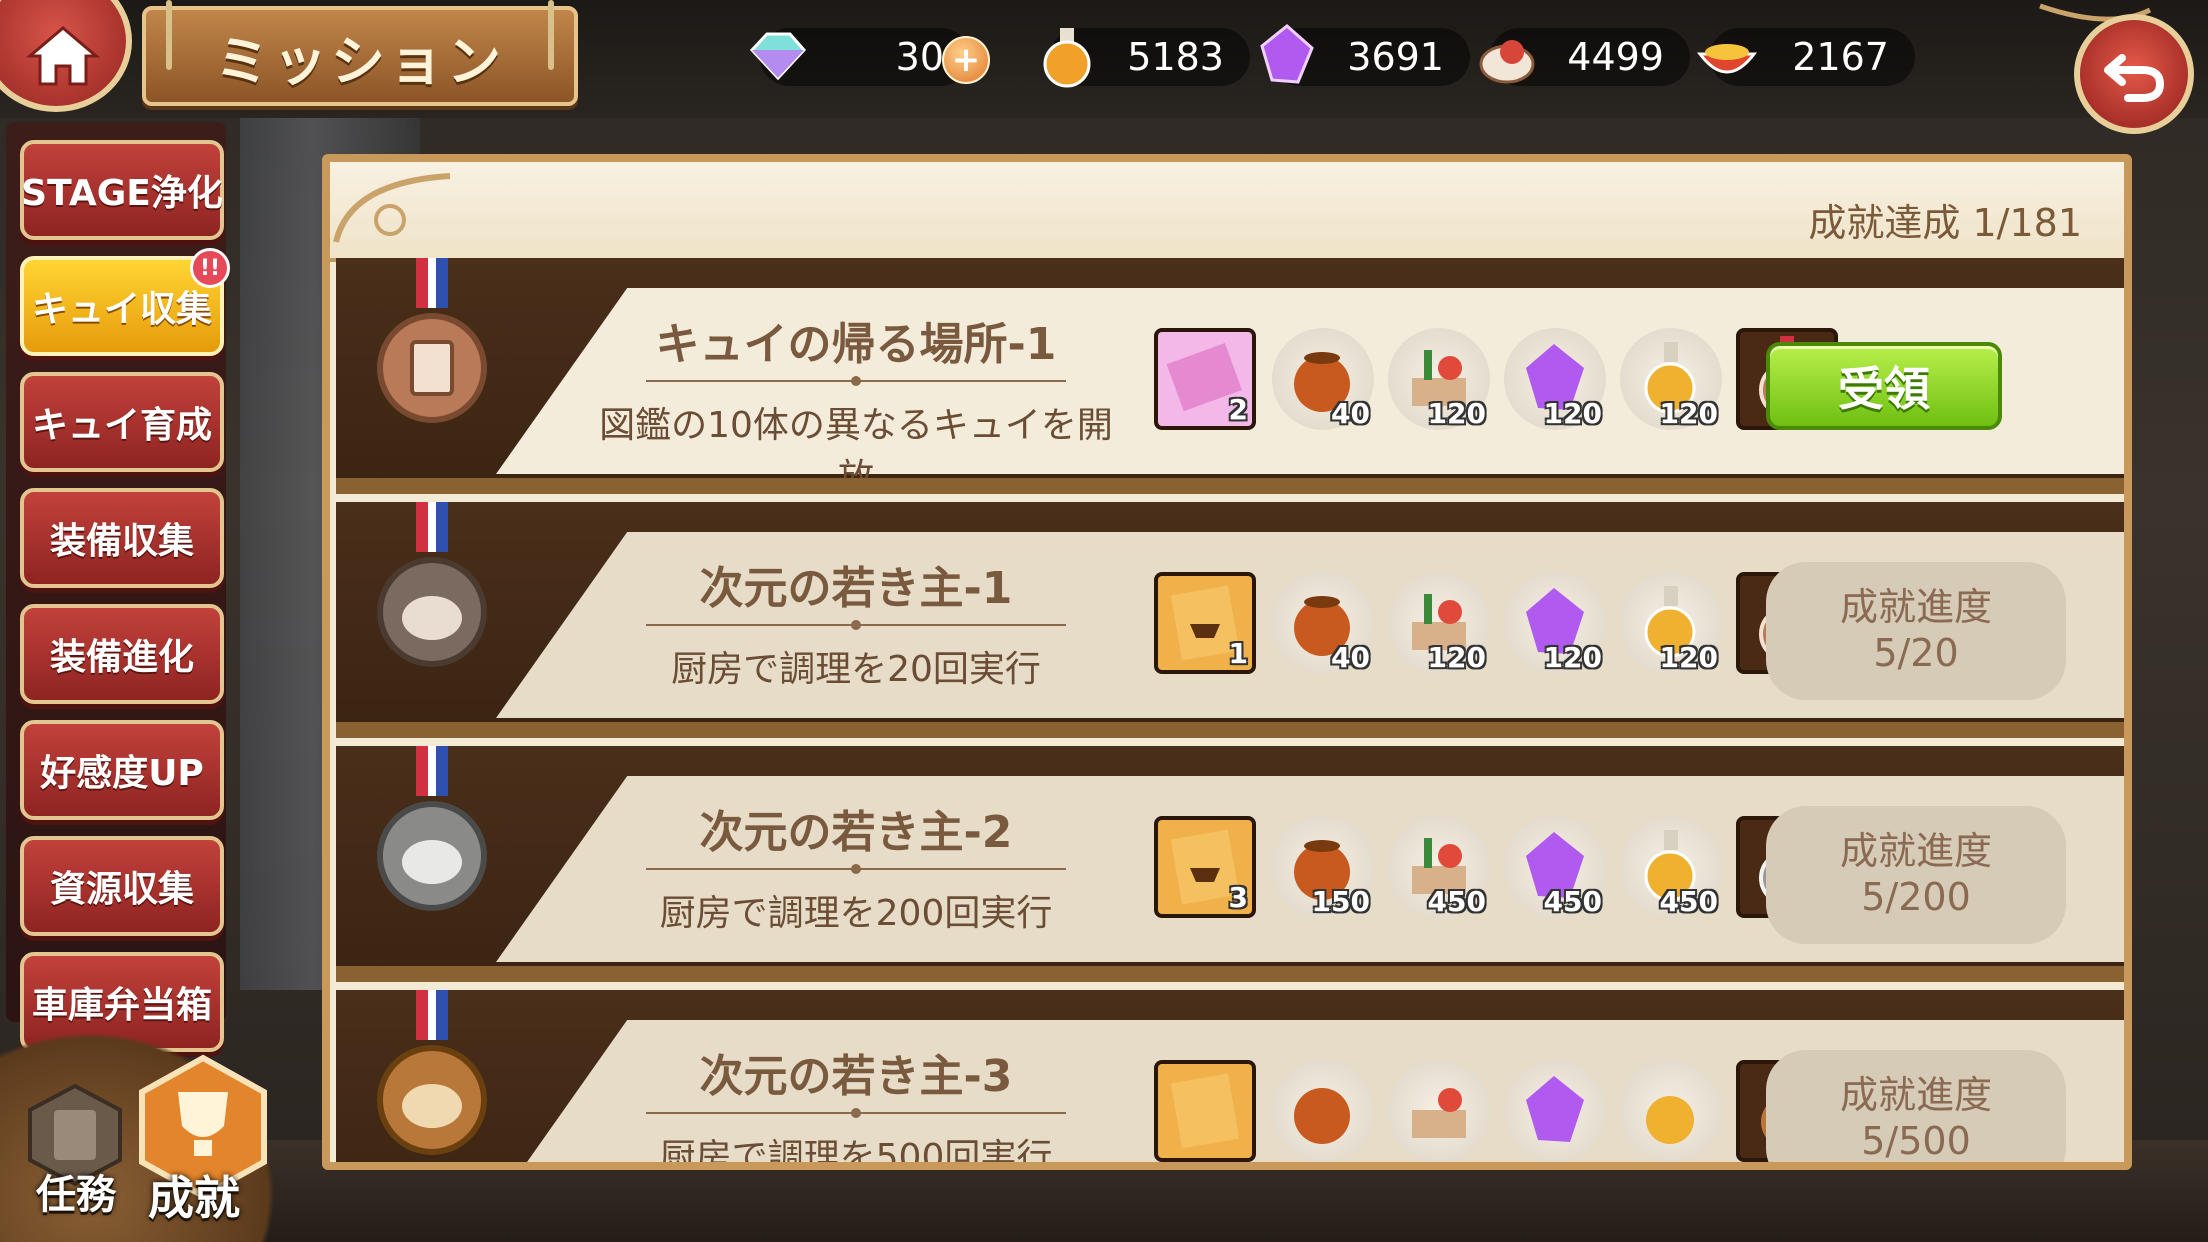 Image resolution: width=2208 pixels, height=1242 pixels. What do you see at coordinates (203, 1138) in the screenshot?
I see `tab-achievements: 成就` at bounding box center [203, 1138].